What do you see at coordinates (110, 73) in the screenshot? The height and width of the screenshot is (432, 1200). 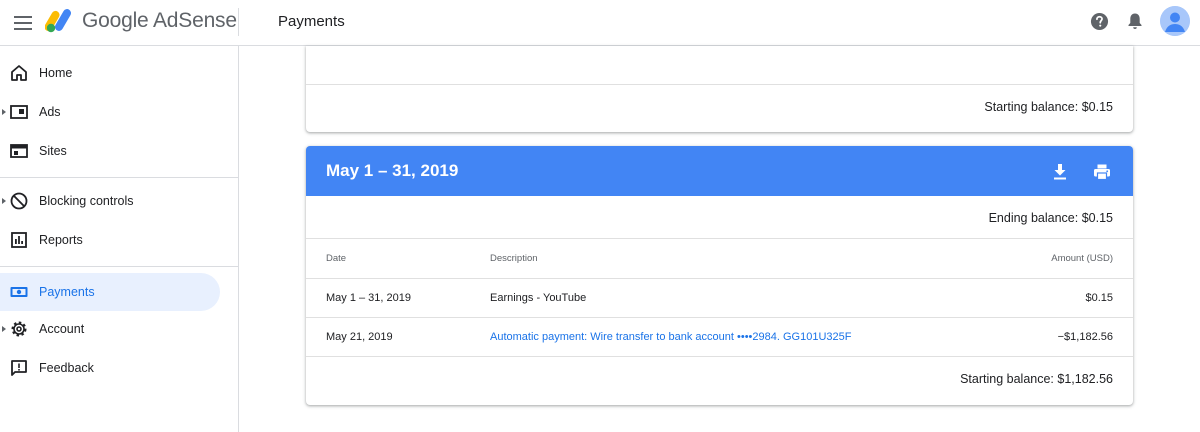 I see `sidebar-item-home: Home` at bounding box center [110, 73].